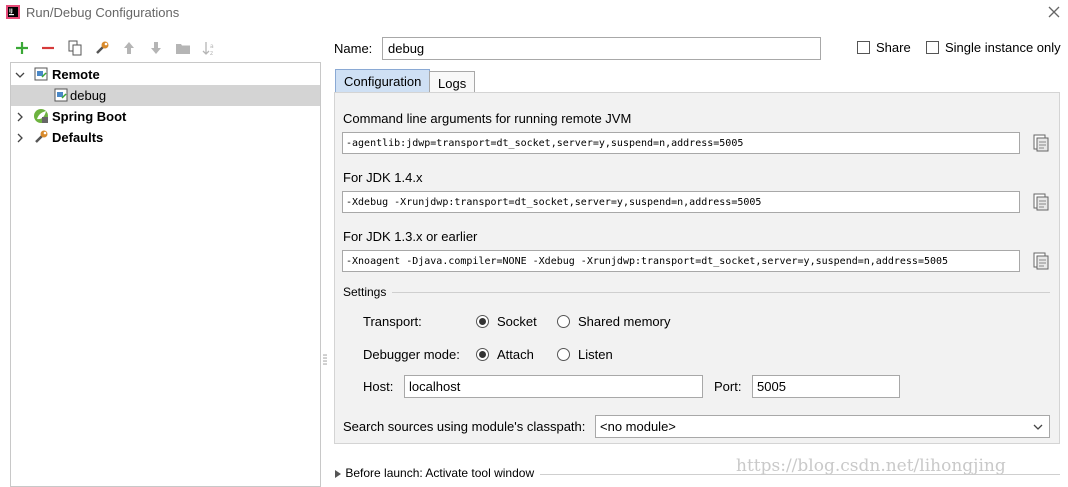 The width and height of the screenshot is (1068, 487). Describe the element at coordinates (78, 137) in the screenshot. I see `tree-label-defaults: Defaults` at that location.